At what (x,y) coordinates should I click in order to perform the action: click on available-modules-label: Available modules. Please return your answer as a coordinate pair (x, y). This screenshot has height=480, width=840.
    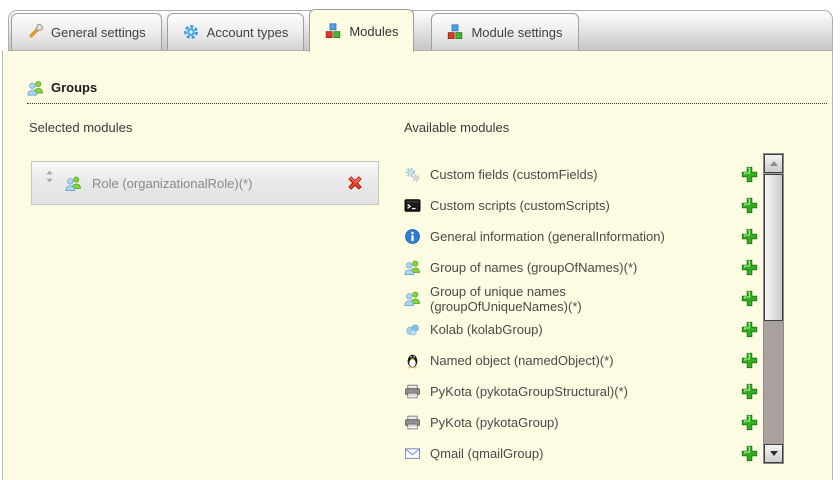
    Looking at the image, I should click on (457, 127).